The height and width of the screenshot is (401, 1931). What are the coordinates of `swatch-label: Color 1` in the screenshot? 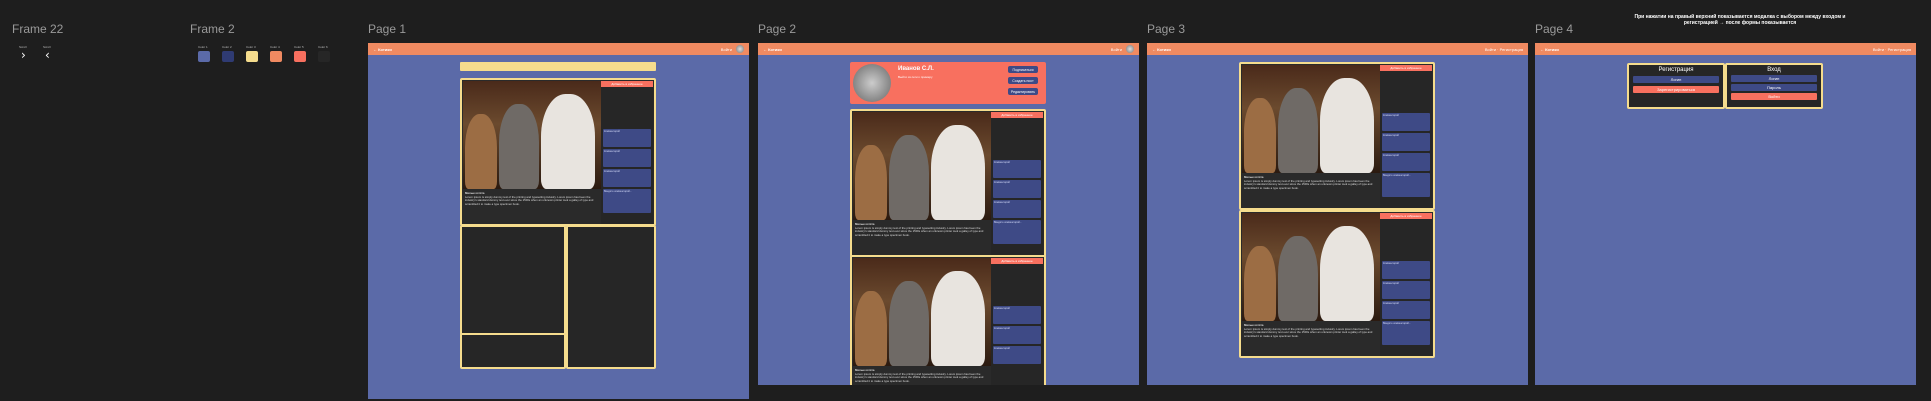 It's located at (203, 47).